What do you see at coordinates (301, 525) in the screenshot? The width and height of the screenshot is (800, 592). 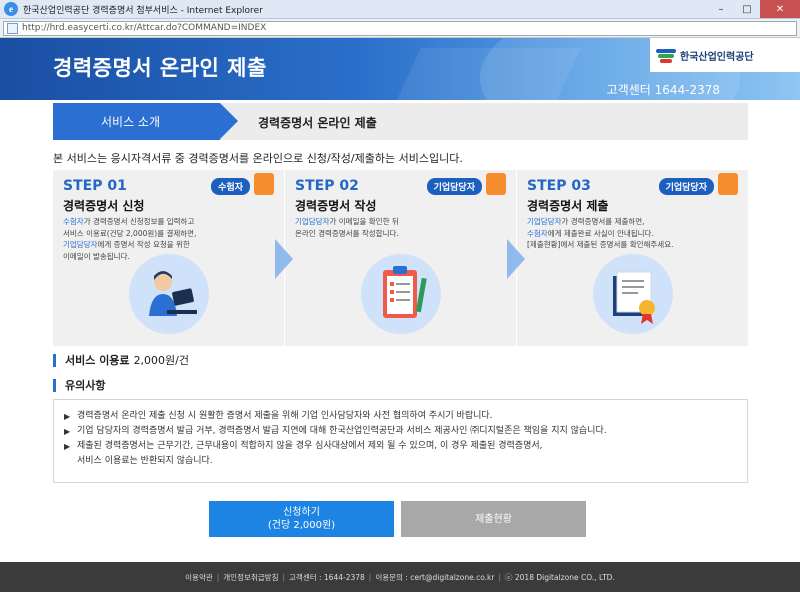 I see `apply-button-price: (건당 2,000원)` at bounding box center [301, 525].